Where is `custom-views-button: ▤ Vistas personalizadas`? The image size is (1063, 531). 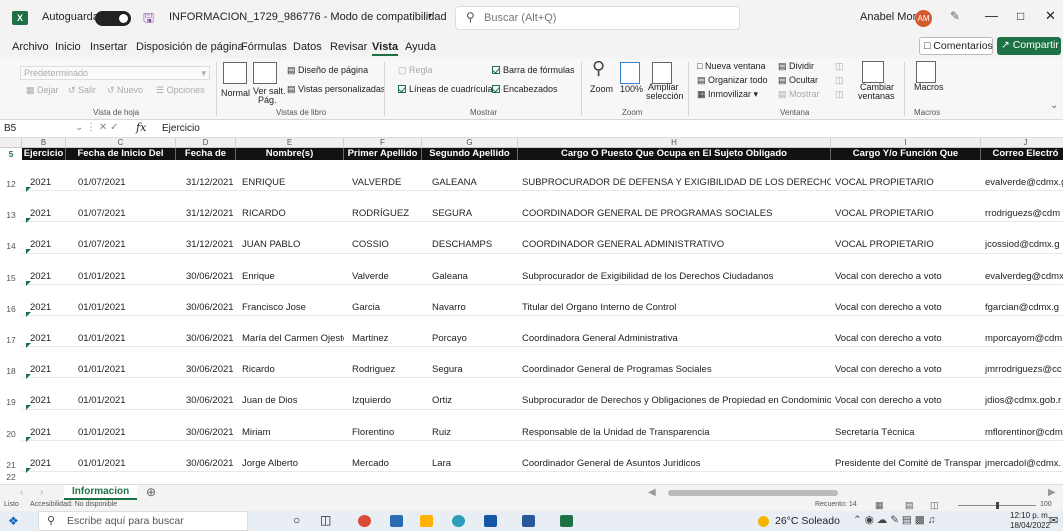
custom-views-button: ▤ Vistas personalizadas is located at coordinates (336, 89).